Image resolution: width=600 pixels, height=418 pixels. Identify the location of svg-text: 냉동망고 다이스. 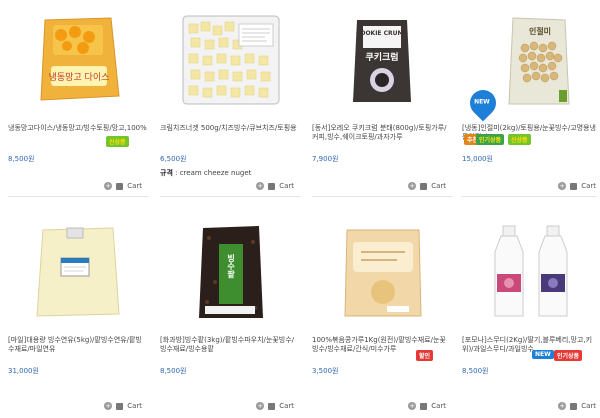
(79, 77).